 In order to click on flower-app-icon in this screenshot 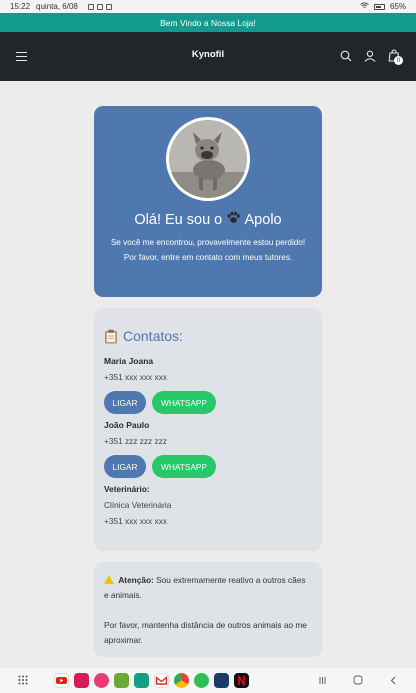, I will do `click(101, 680)`.